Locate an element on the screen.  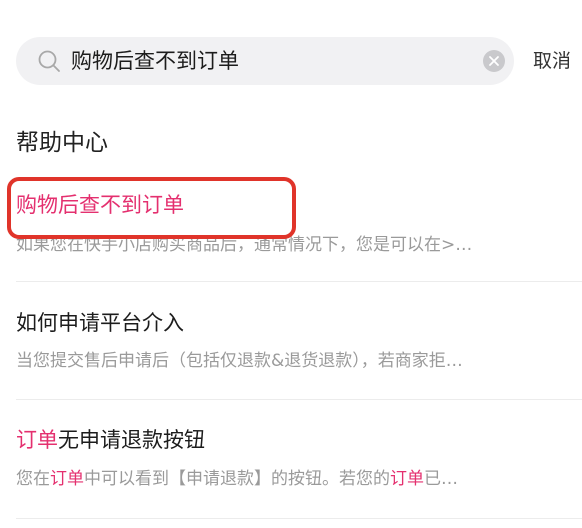
cancel-button: 取消 is located at coordinates (552, 61).